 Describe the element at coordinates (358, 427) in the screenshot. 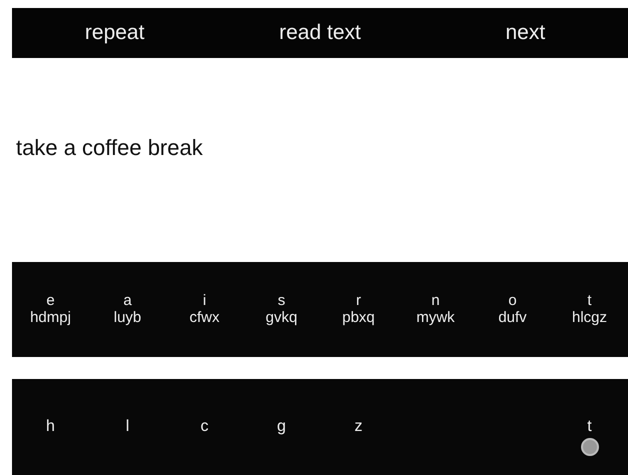

I see `letter-key: z` at that location.